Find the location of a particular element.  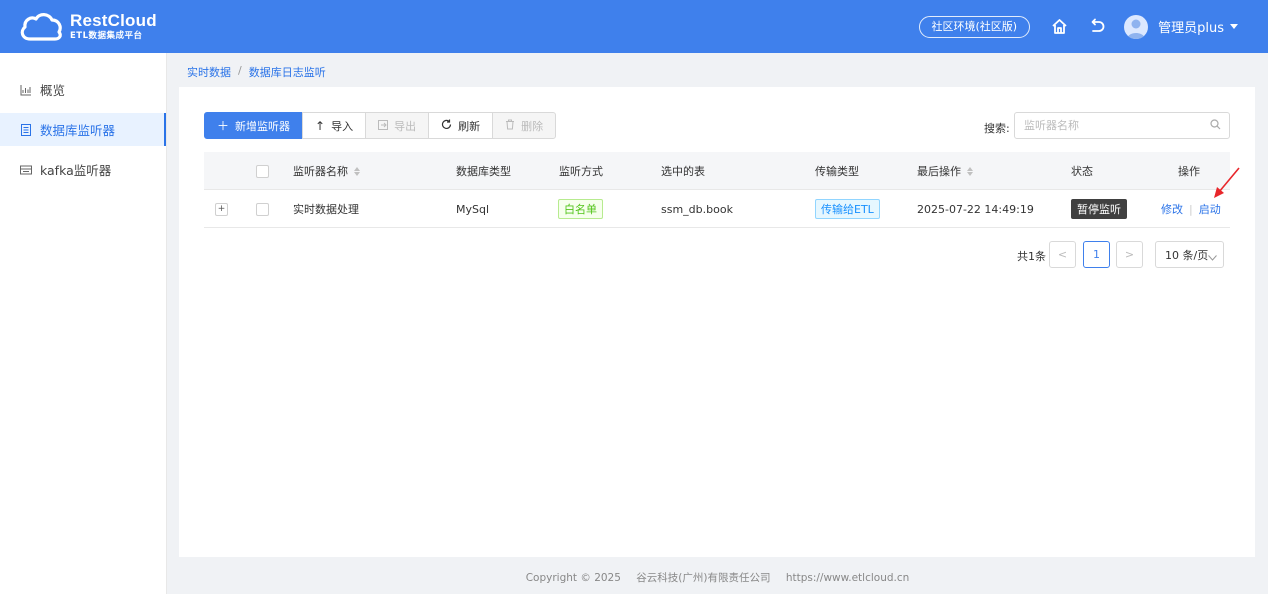

column-header-listen-mode: 监听方式 is located at coordinates (581, 171).